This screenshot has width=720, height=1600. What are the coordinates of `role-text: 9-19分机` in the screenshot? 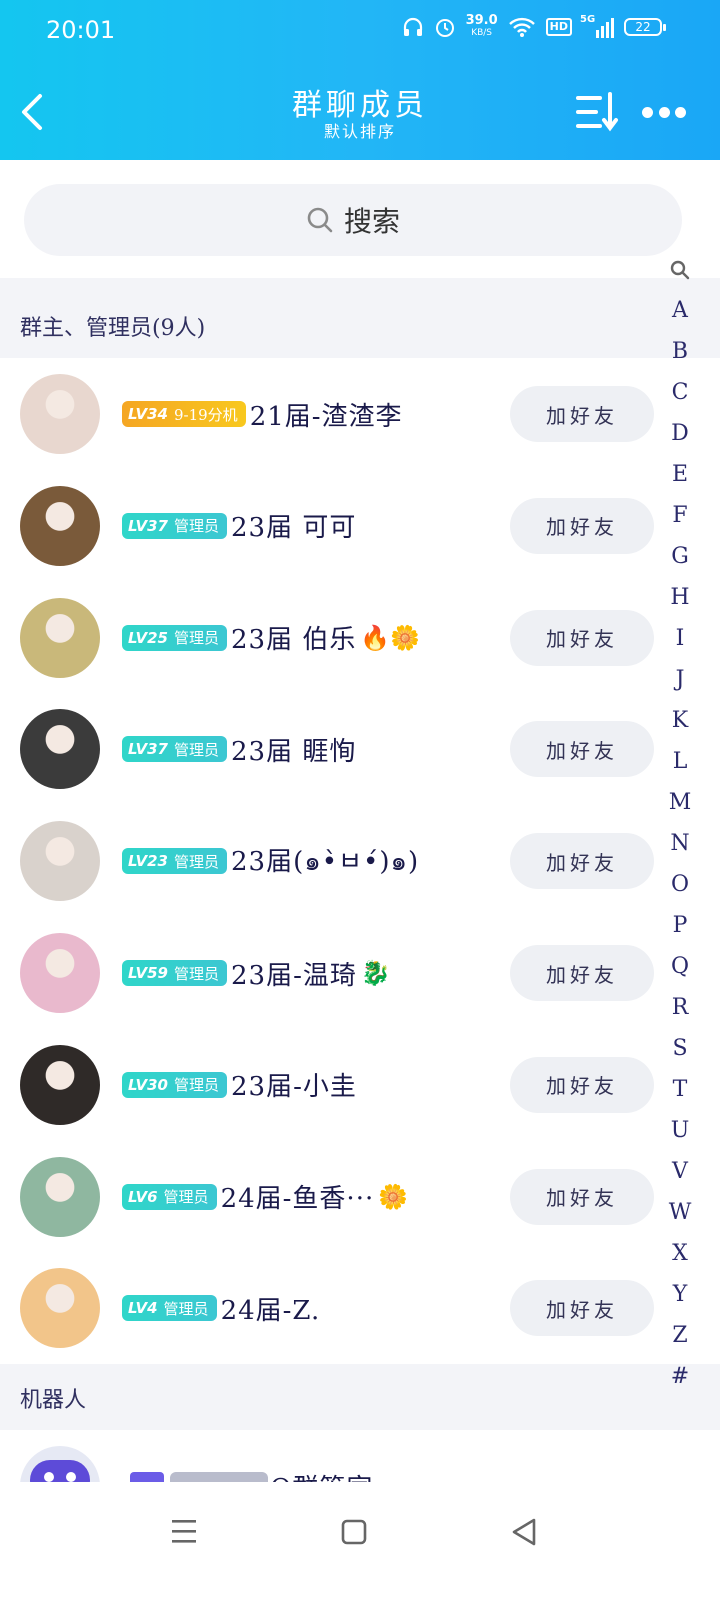 It's located at (205, 414).